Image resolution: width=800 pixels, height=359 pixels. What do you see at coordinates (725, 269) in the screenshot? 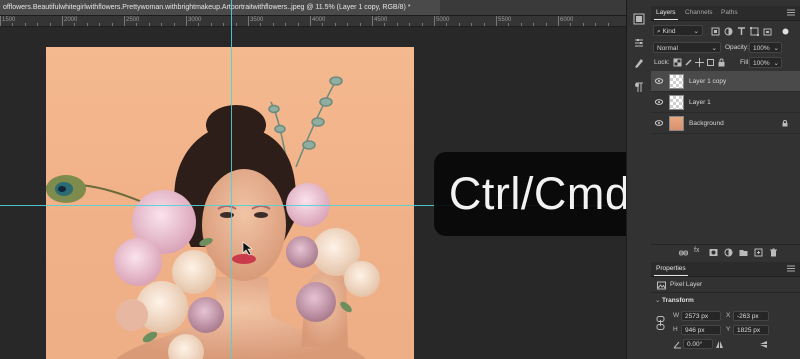
I see `properties-panel-tabs: Properties` at bounding box center [725, 269].